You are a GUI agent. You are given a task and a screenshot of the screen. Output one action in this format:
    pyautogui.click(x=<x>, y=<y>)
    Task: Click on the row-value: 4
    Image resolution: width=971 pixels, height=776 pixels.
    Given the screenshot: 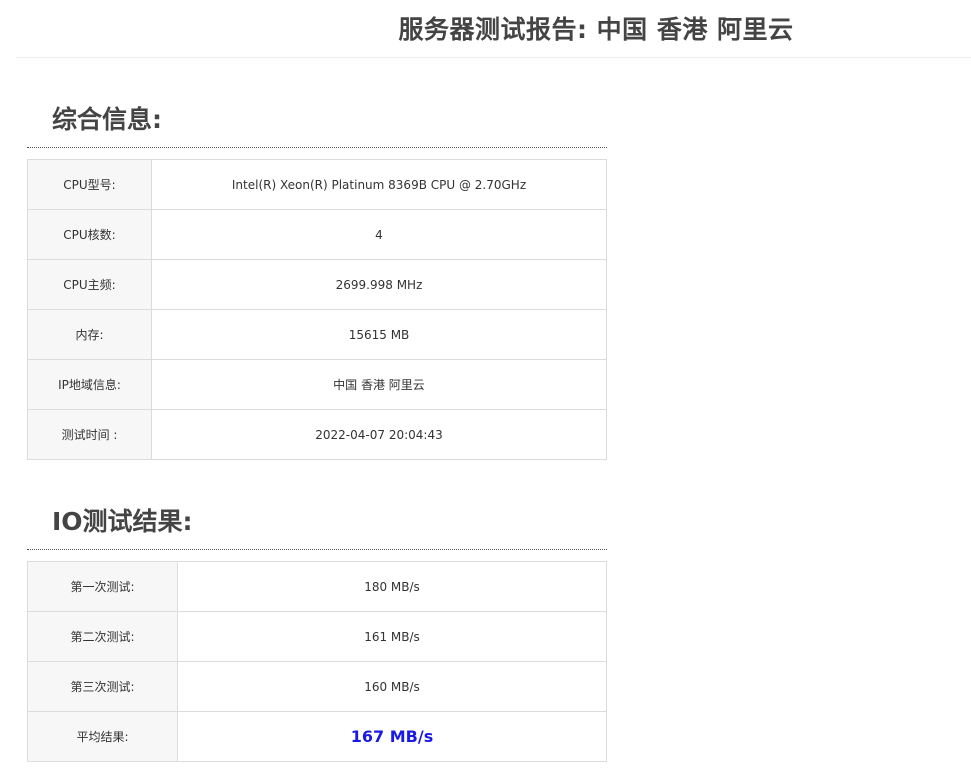 What is the action you would take?
    pyautogui.click(x=379, y=234)
    